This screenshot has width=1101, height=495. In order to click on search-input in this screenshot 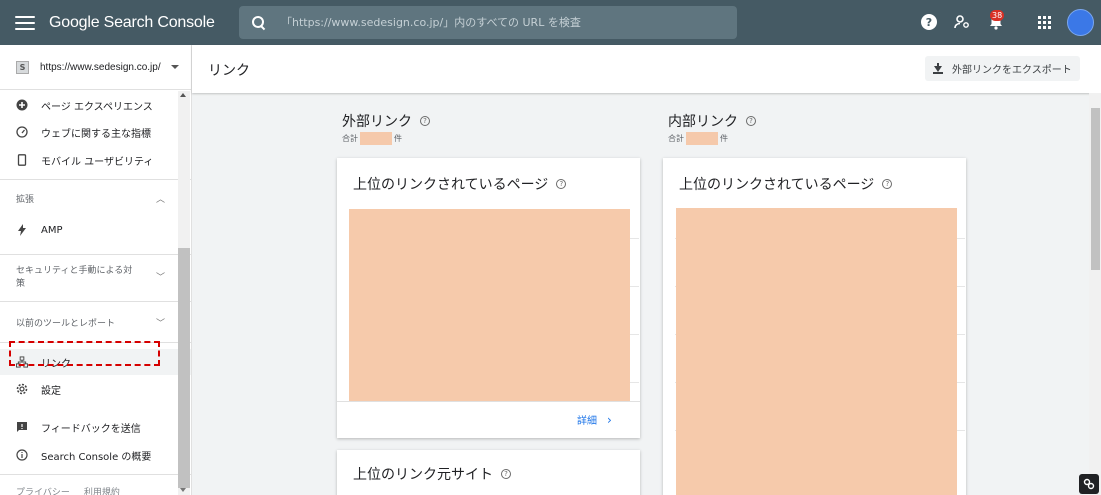, I will do `click(501, 22)`.